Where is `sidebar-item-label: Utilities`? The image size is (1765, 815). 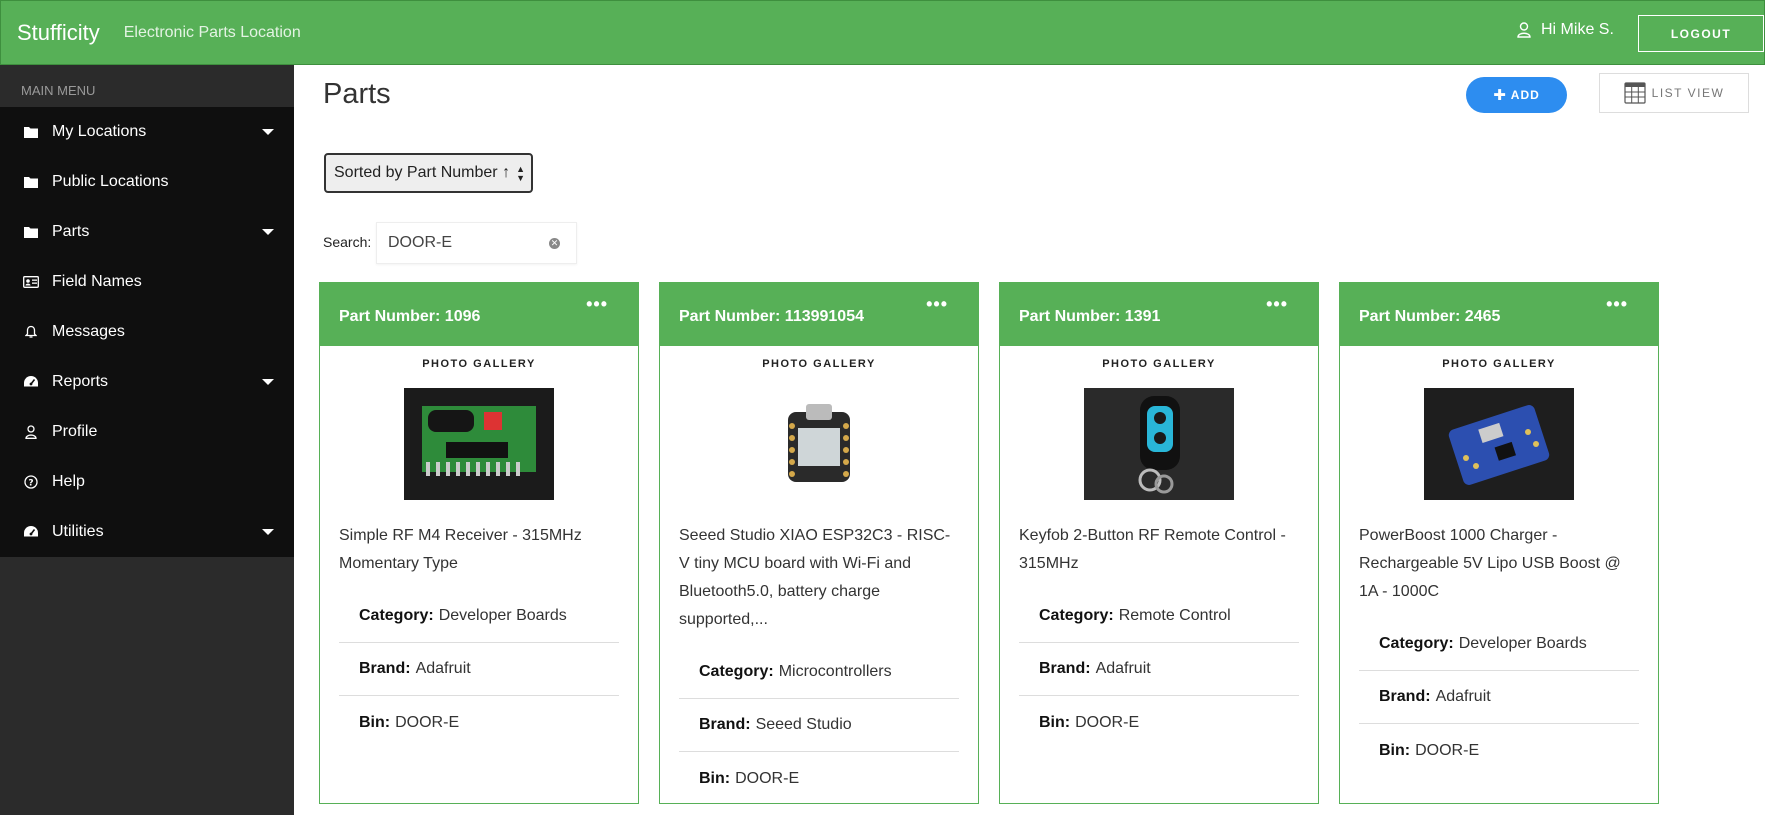
sidebar-item-label: Utilities is located at coordinates (78, 531).